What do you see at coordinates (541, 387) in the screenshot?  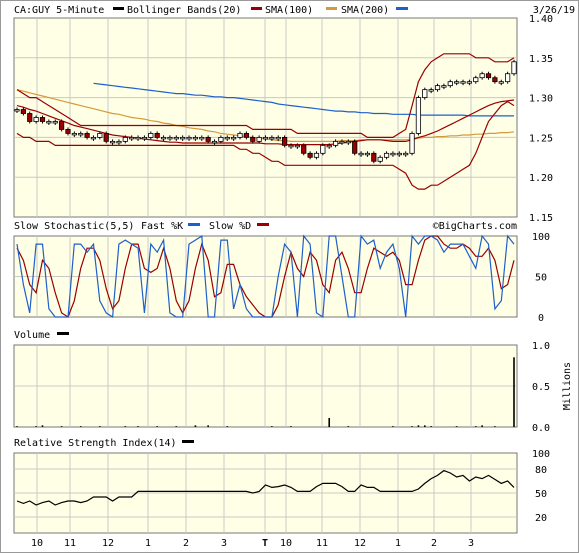 I see `y-tick-label: 0.5` at bounding box center [541, 387].